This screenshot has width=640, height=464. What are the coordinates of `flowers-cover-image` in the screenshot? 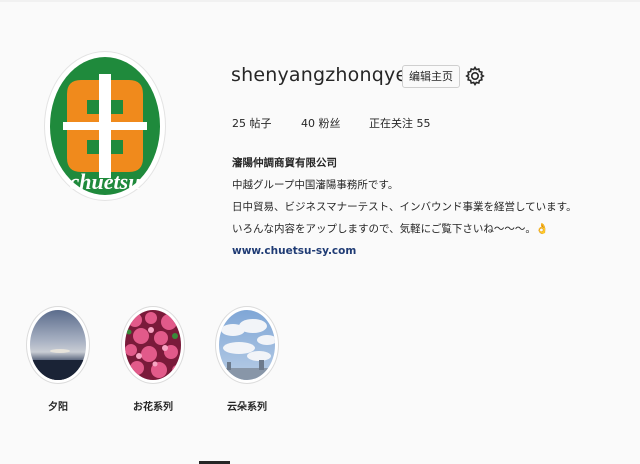 It's located at (153, 345).